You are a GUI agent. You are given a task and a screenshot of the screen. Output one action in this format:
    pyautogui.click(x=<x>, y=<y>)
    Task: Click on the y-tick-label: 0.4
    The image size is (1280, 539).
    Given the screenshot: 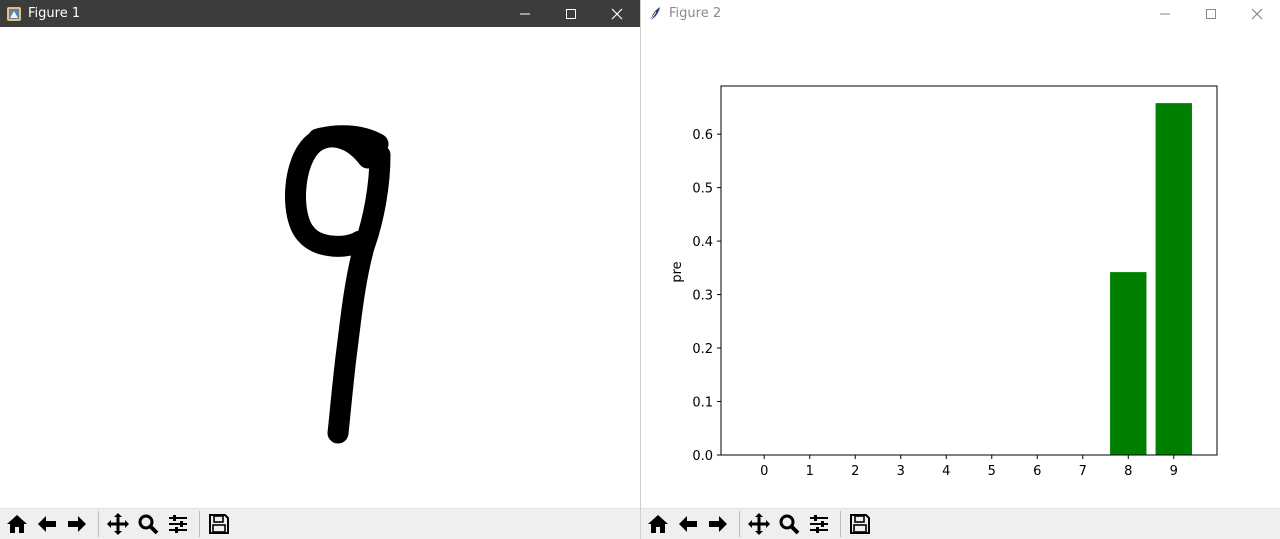 What is the action you would take?
    pyautogui.click(x=702, y=242)
    